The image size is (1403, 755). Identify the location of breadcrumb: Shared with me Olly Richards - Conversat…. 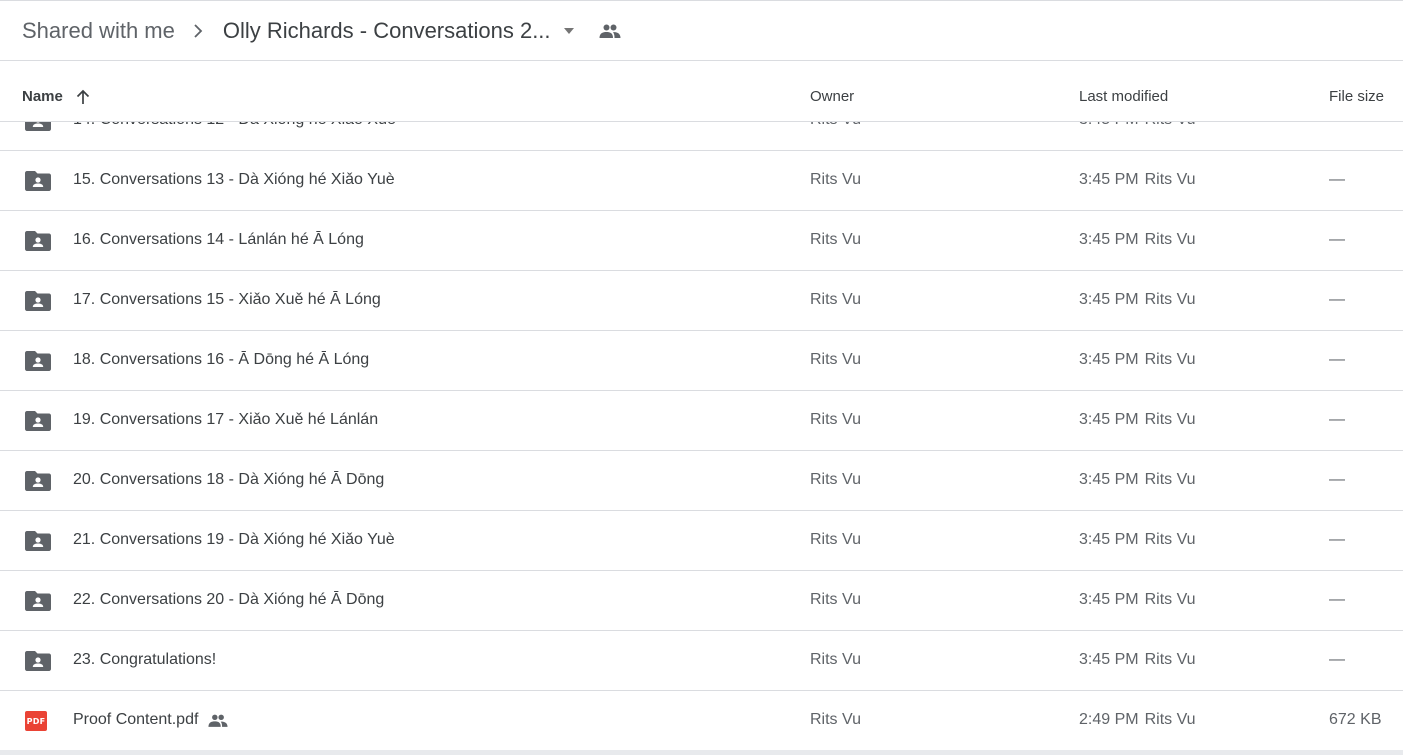
(701, 31).